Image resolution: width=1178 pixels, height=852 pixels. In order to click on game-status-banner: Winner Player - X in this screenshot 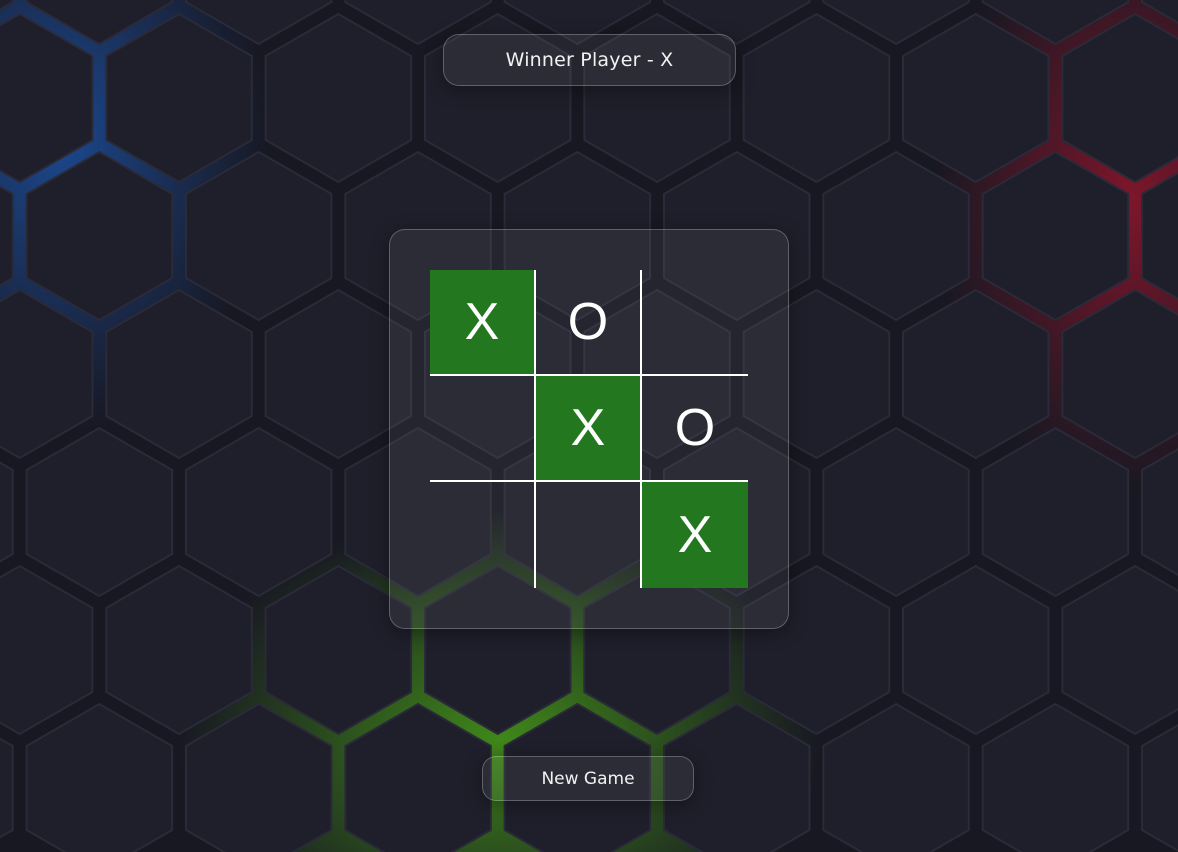, I will do `click(589, 60)`.